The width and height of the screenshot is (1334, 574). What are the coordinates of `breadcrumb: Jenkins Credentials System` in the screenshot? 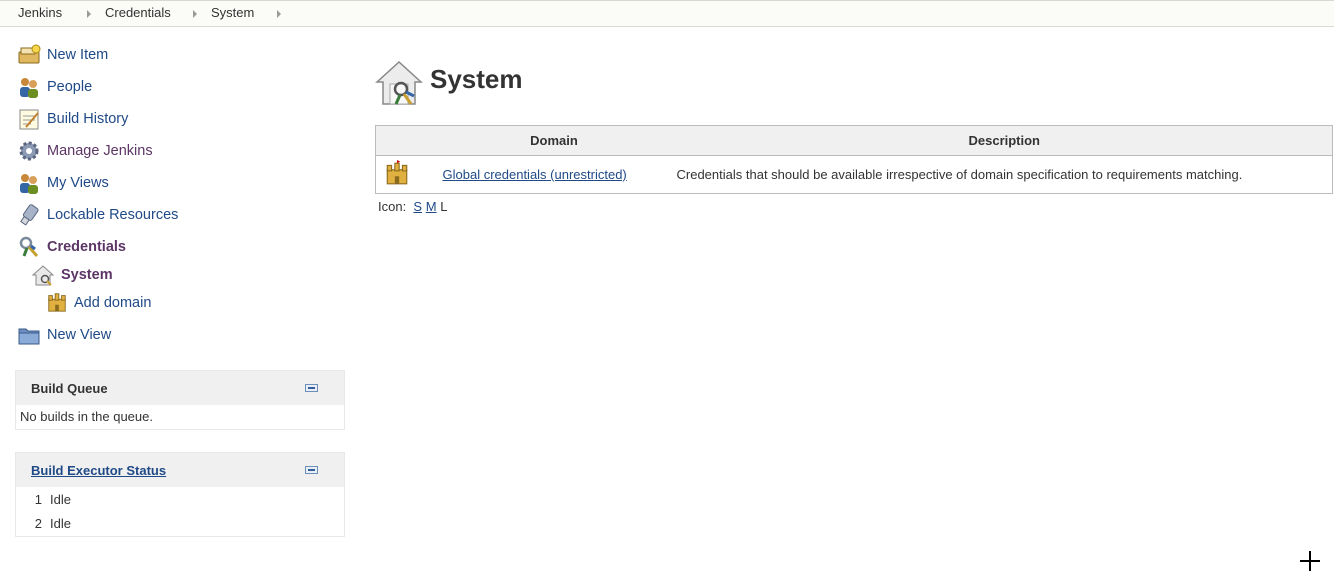 It's located at (667, 13).